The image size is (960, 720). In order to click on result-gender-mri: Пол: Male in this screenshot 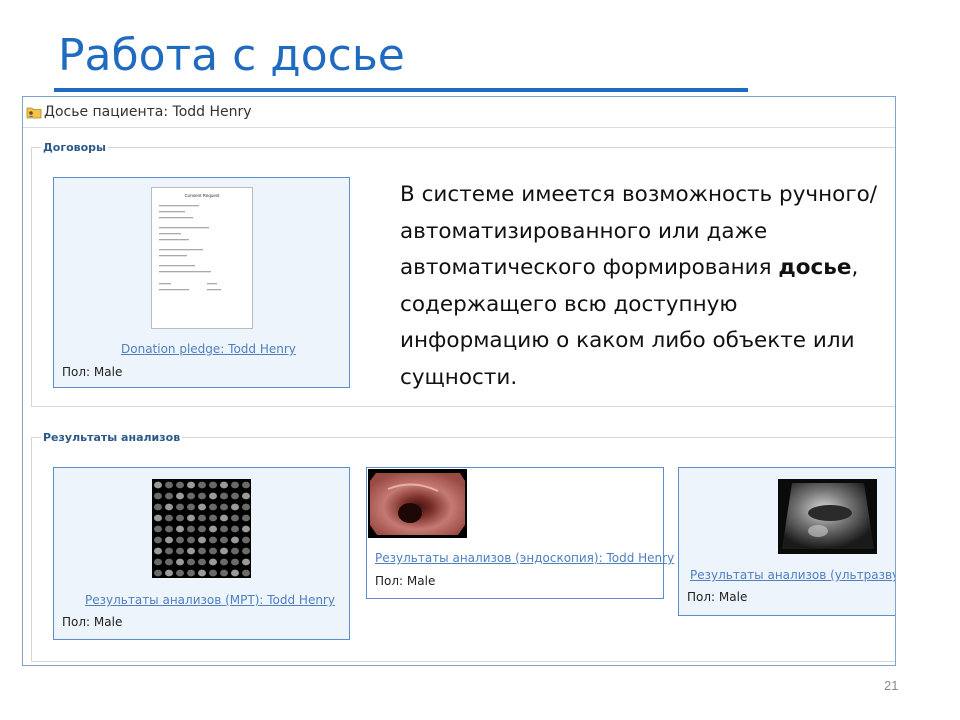, I will do `click(92, 622)`.